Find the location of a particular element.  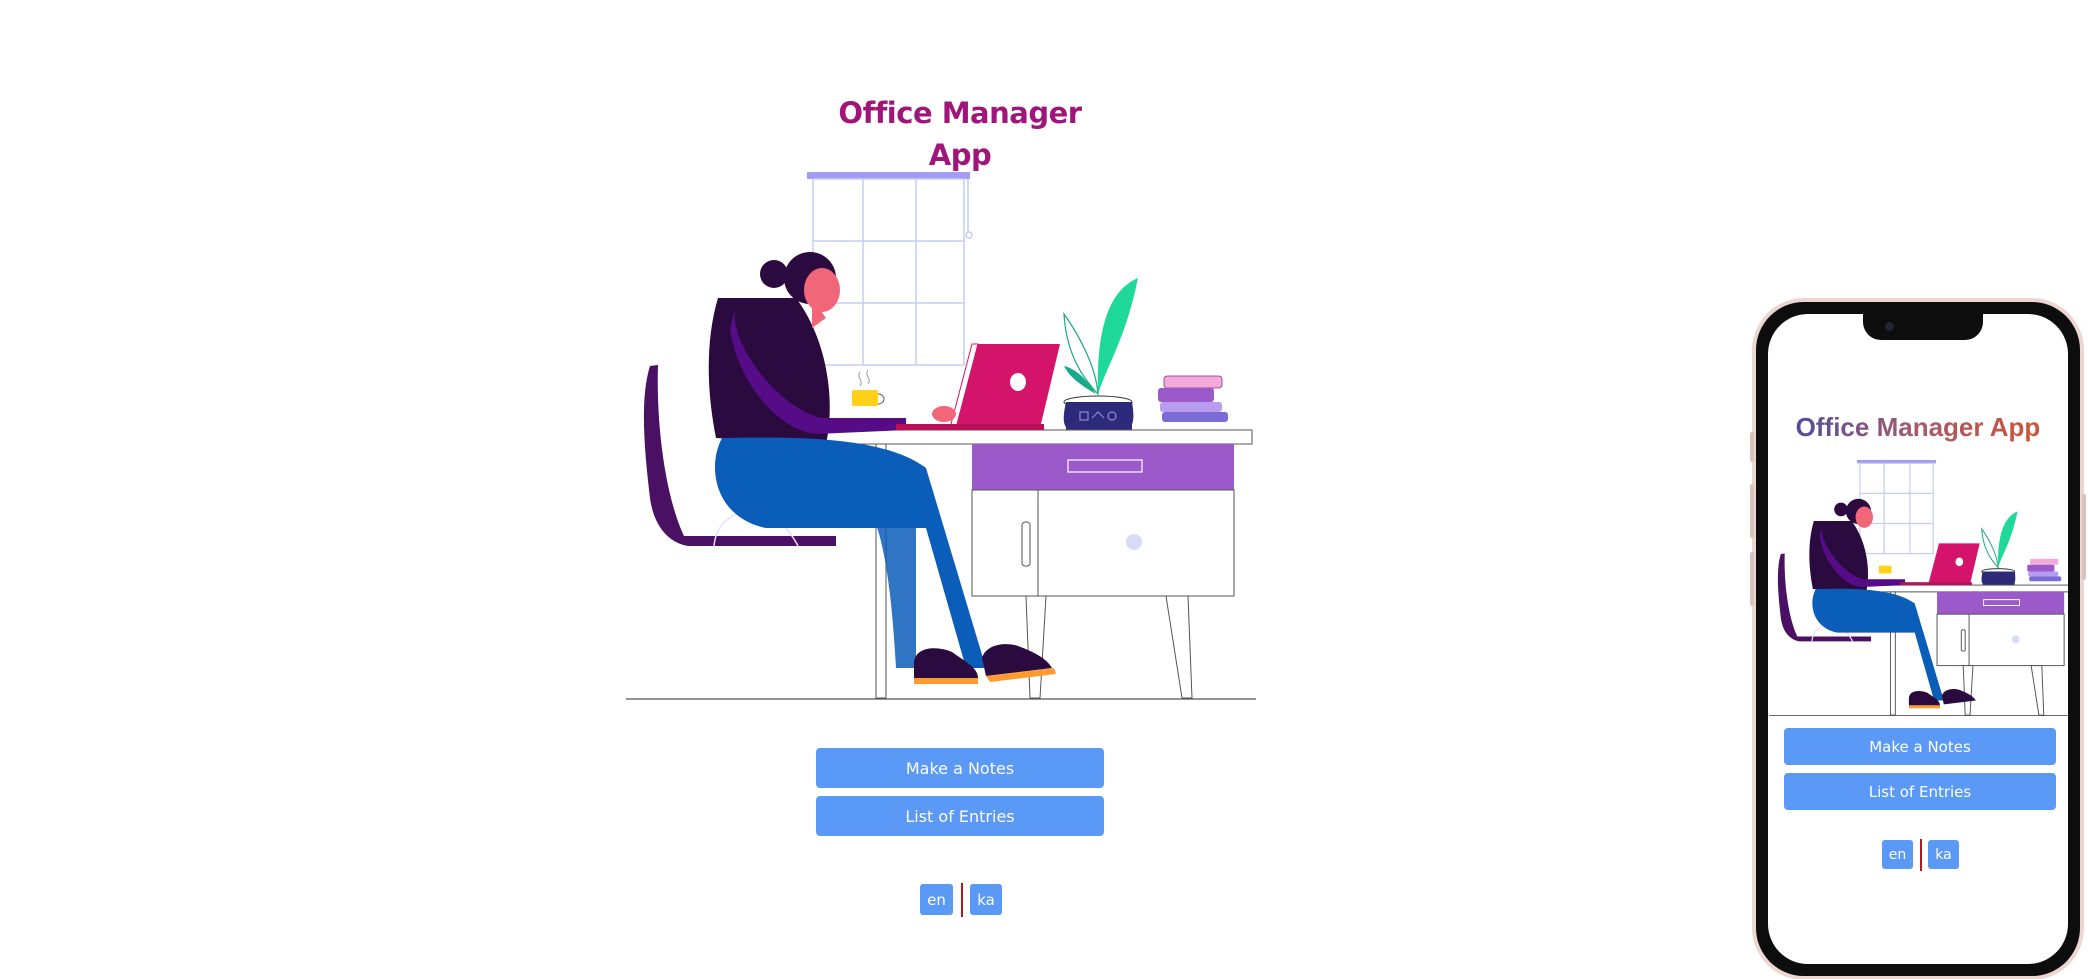

phone-list-of-entries-button: List of Entries is located at coordinates (1920, 791).